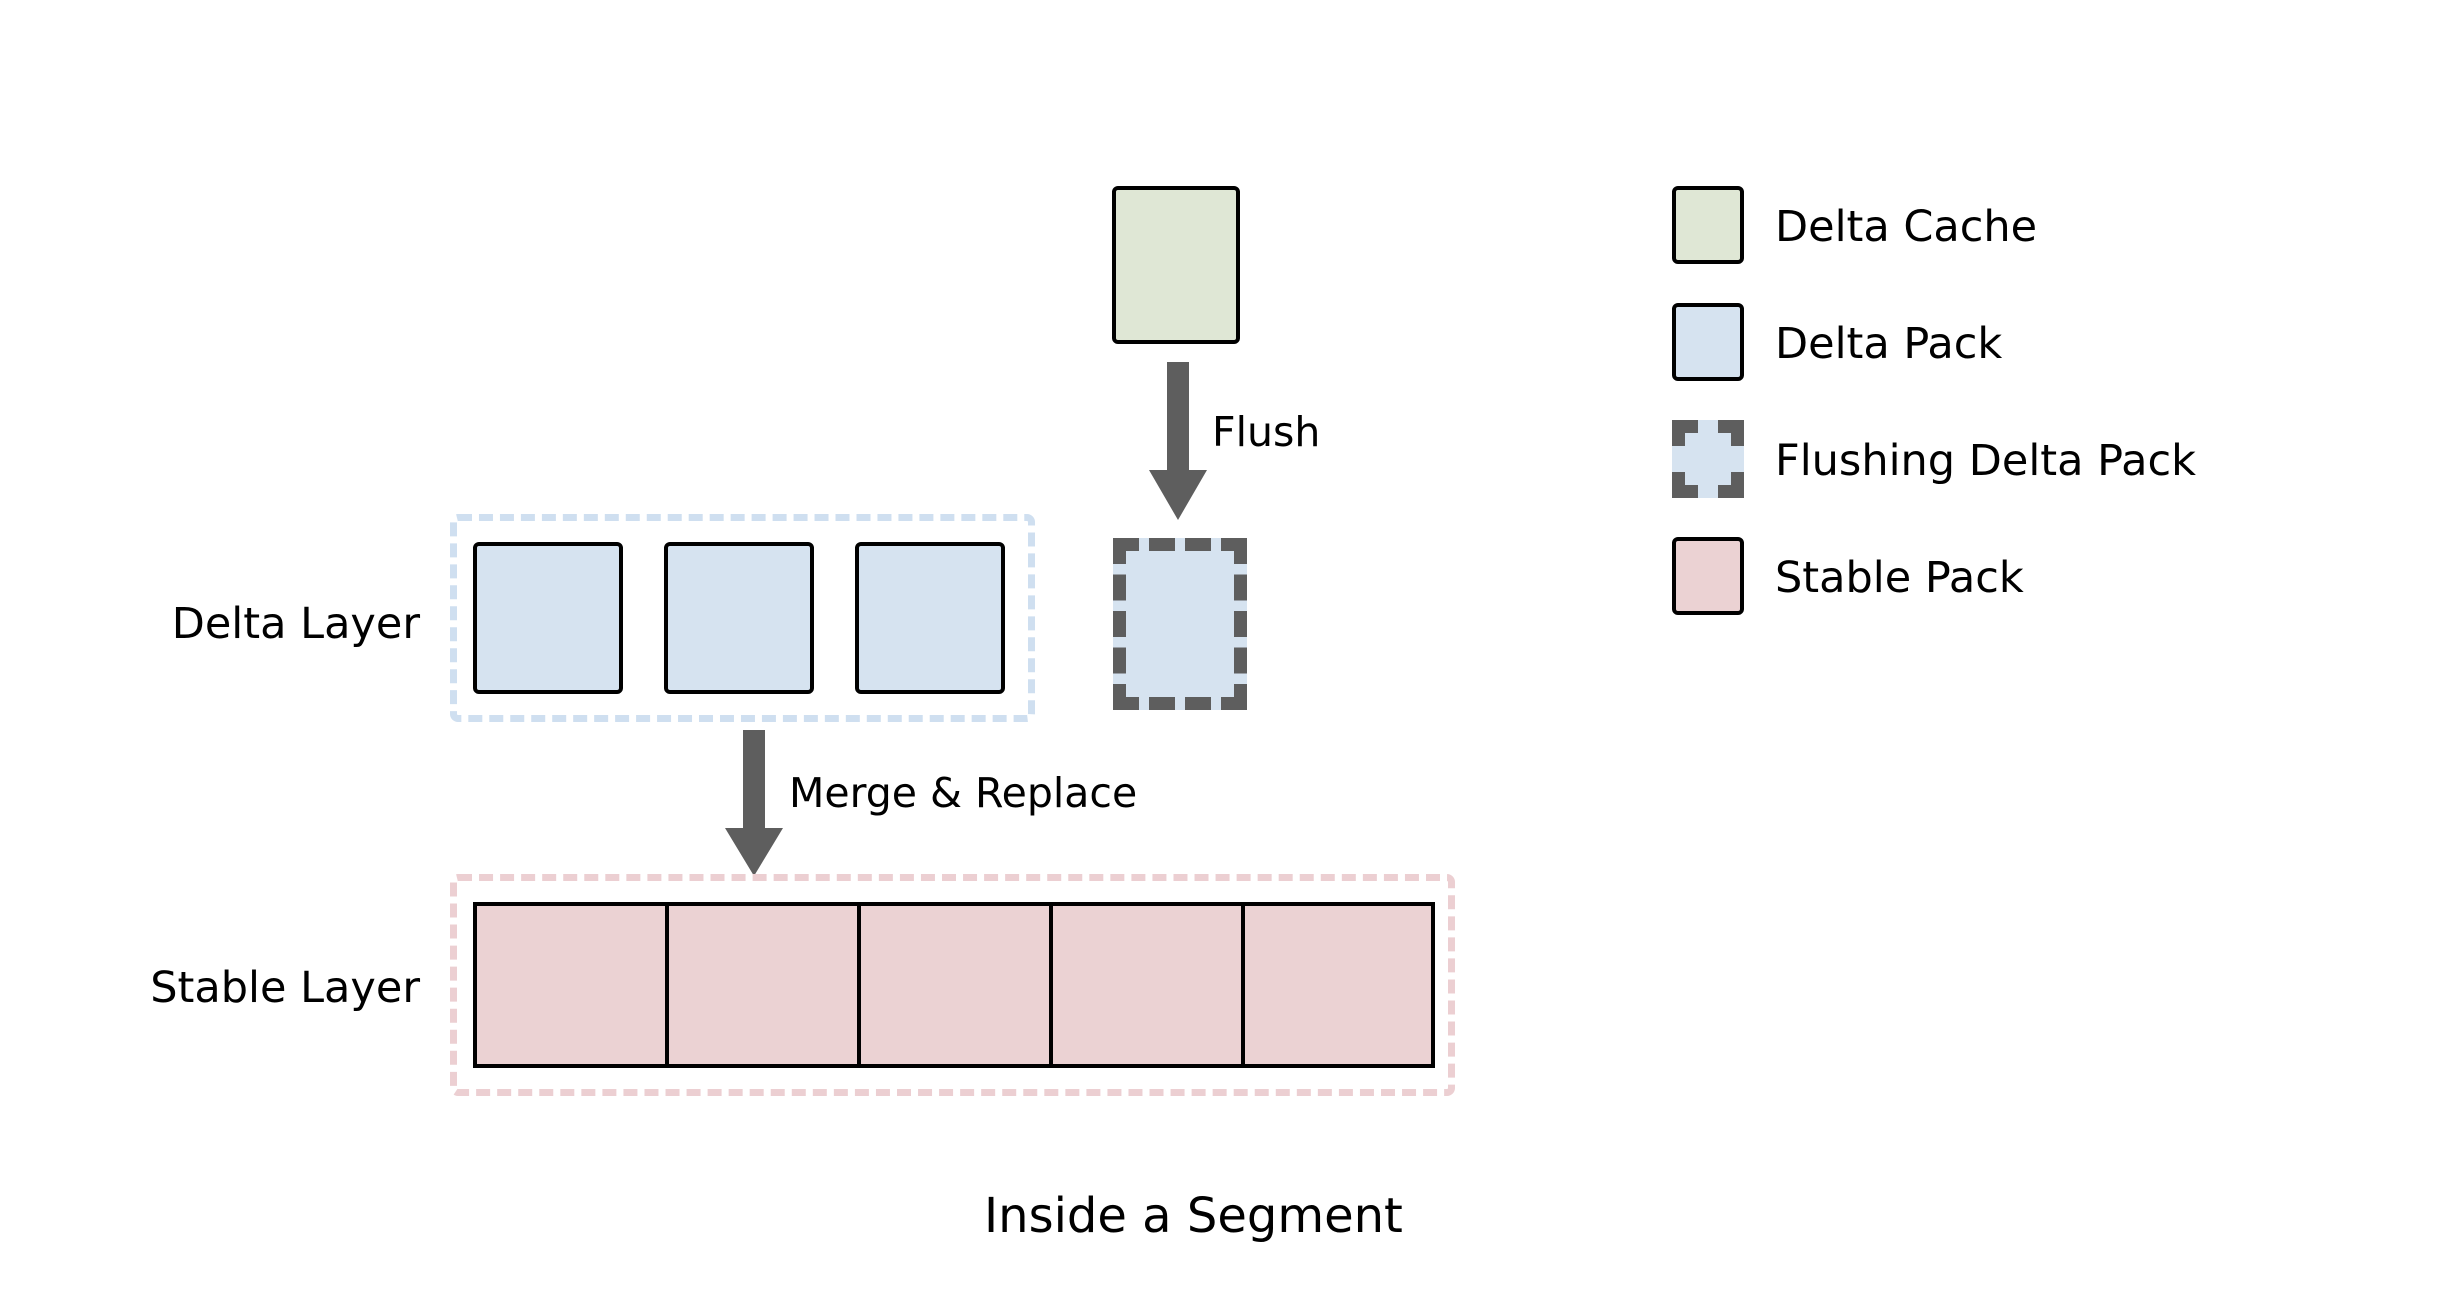 This screenshot has width=2442, height=1298. Describe the element at coordinates (295, 624) in the screenshot. I see `delta-layer-label: Delta Layer` at that location.